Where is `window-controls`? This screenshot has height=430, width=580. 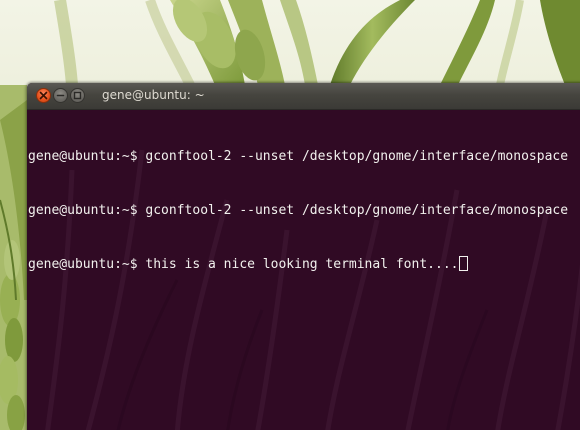
window-controls is located at coordinates (60, 95).